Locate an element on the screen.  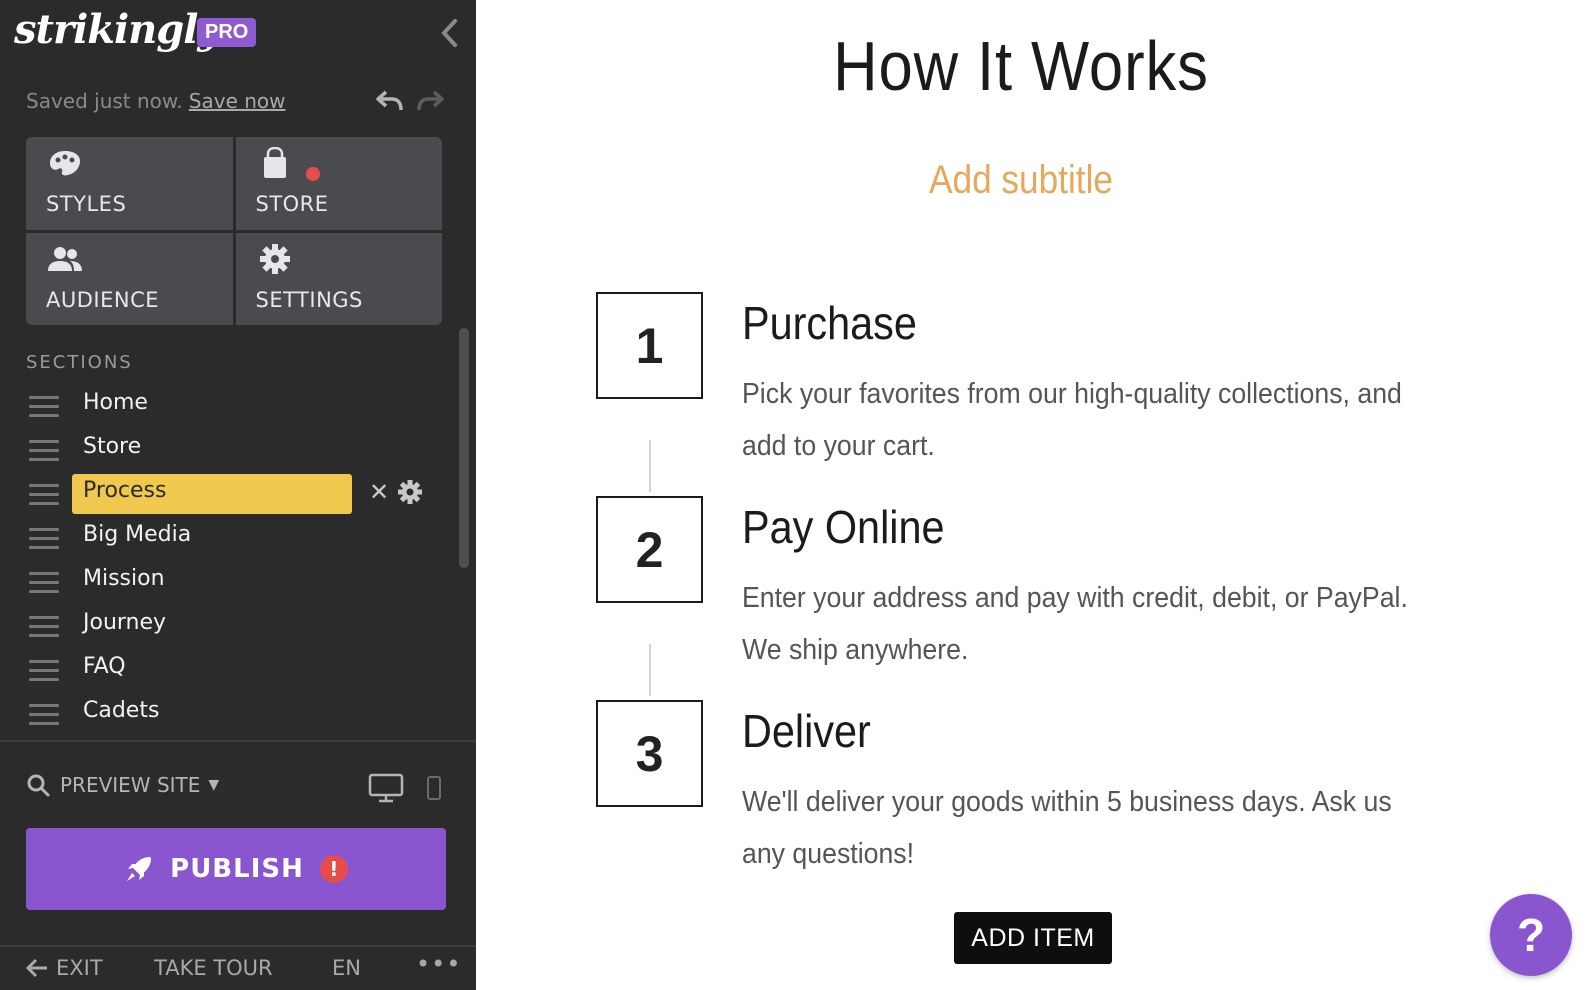
strikingly-logo: strikingly is located at coordinates (117, 29).